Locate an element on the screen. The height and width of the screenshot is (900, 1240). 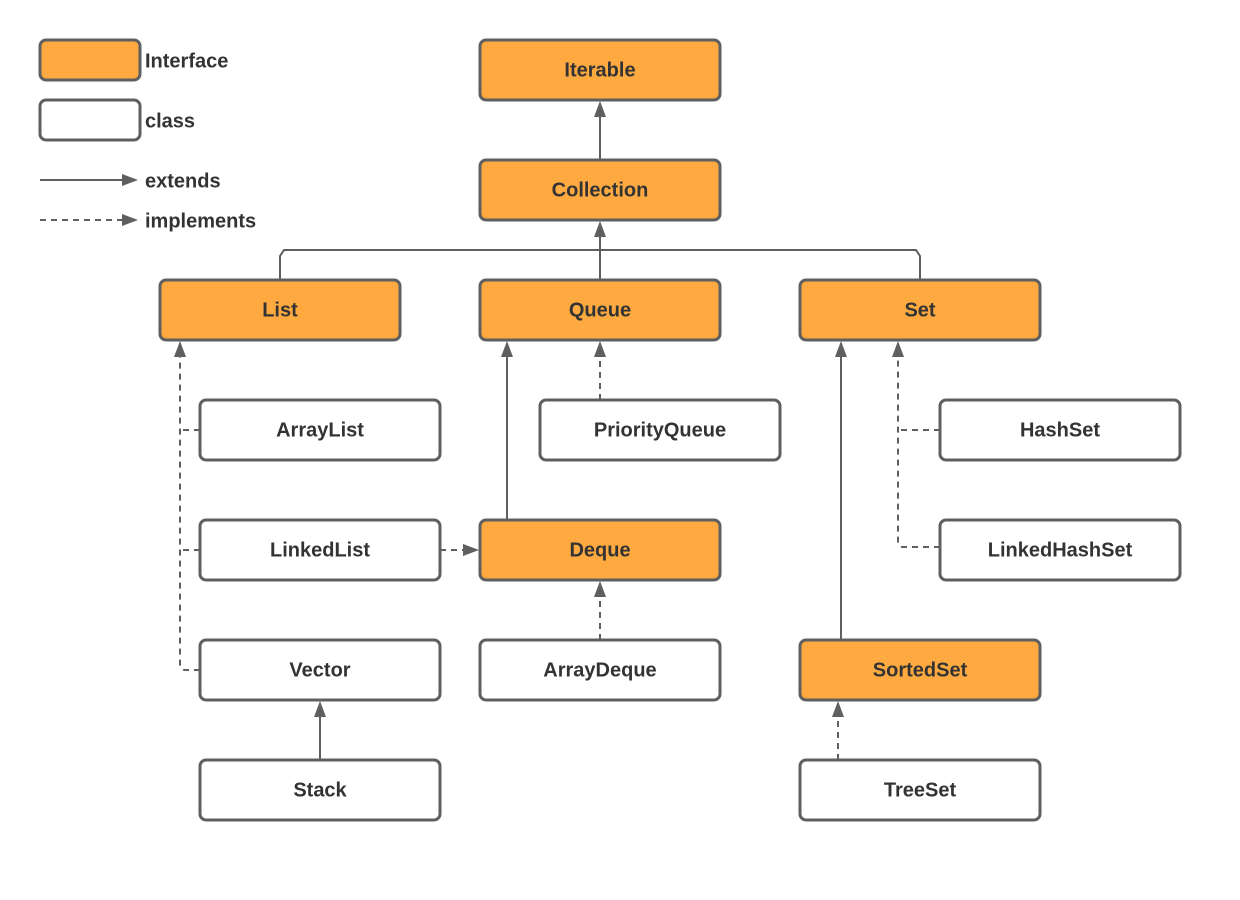
arrowhead-collection-to-iterable is located at coordinates (600, 109).